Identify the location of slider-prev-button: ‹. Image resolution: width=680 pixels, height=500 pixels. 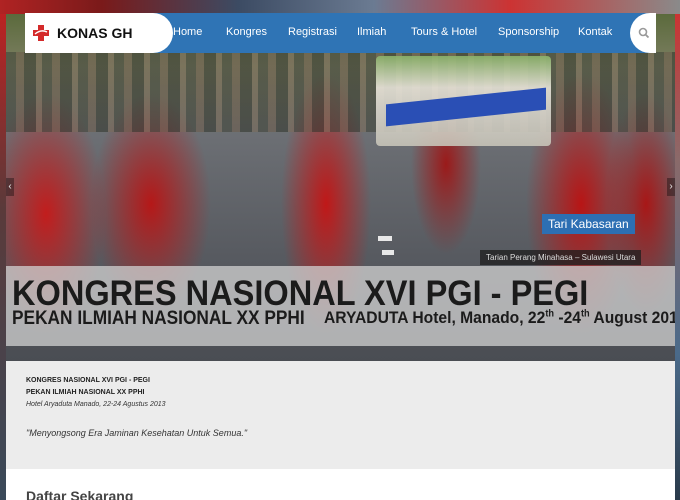
(10, 187).